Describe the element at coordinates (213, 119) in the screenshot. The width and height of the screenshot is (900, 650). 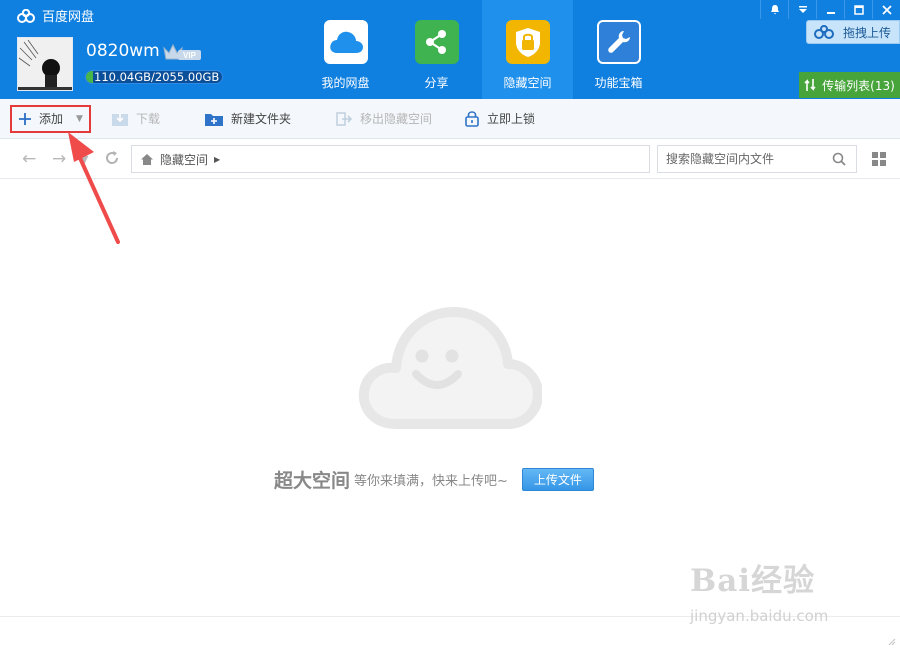
I see `new-folder-icon` at that location.